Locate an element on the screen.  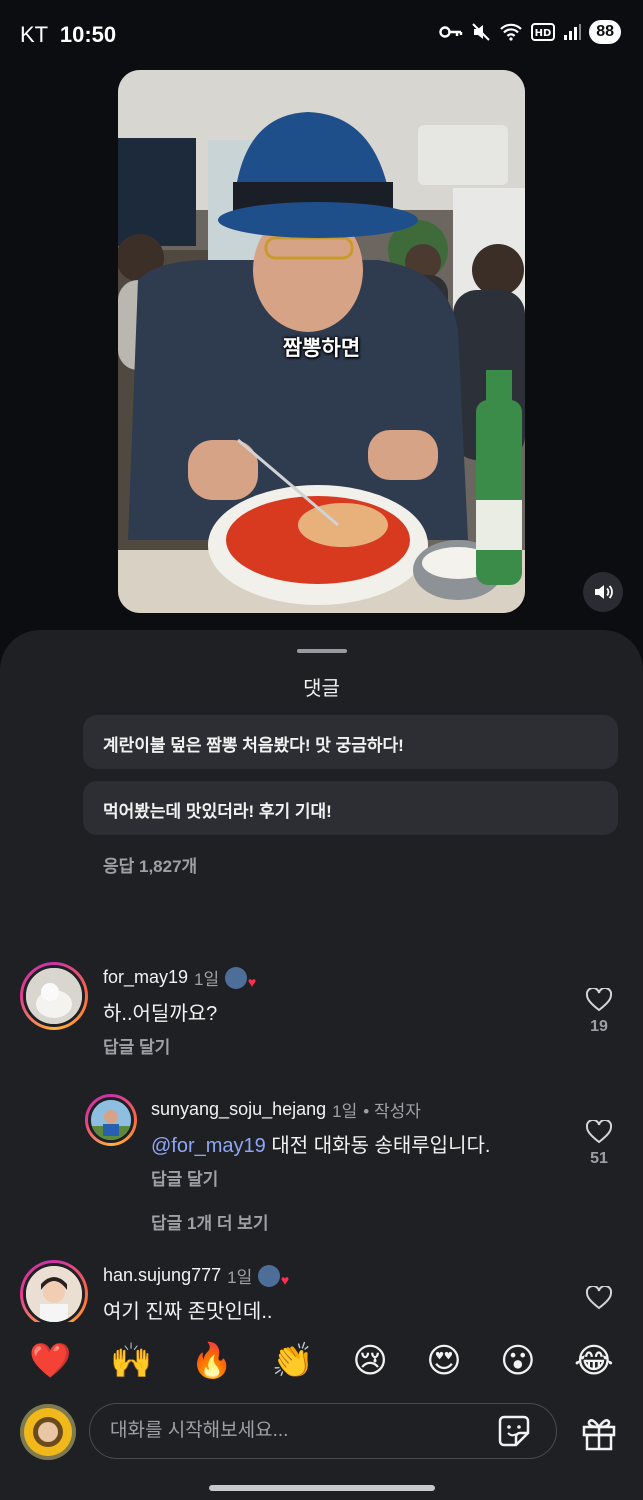
comment-header: for_may19 1일 ♥ is located at coordinates (179, 977).